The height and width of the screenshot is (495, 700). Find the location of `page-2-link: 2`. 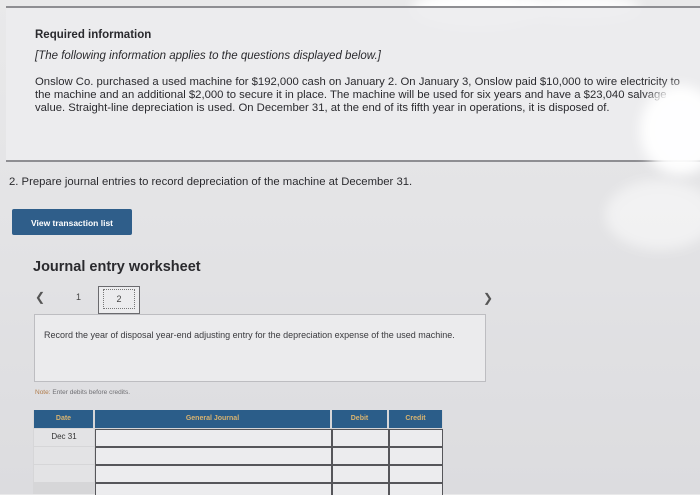

page-2-link: 2 is located at coordinates (119, 299).